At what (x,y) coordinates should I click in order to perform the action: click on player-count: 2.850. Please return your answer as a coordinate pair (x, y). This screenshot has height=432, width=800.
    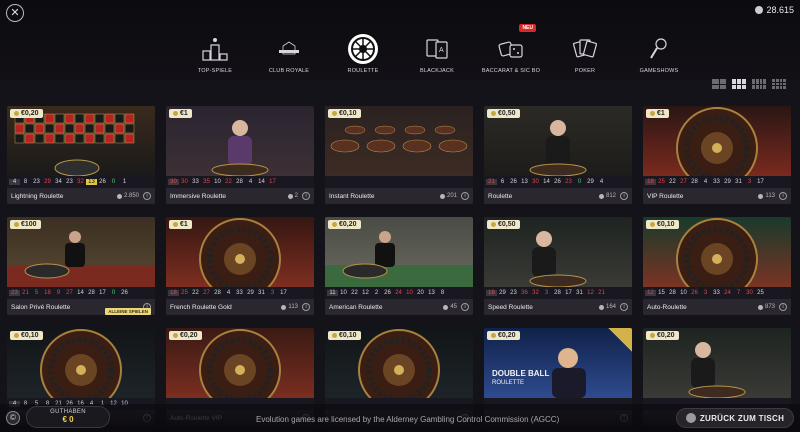
    Looking at the image, I should click on (127, 196).